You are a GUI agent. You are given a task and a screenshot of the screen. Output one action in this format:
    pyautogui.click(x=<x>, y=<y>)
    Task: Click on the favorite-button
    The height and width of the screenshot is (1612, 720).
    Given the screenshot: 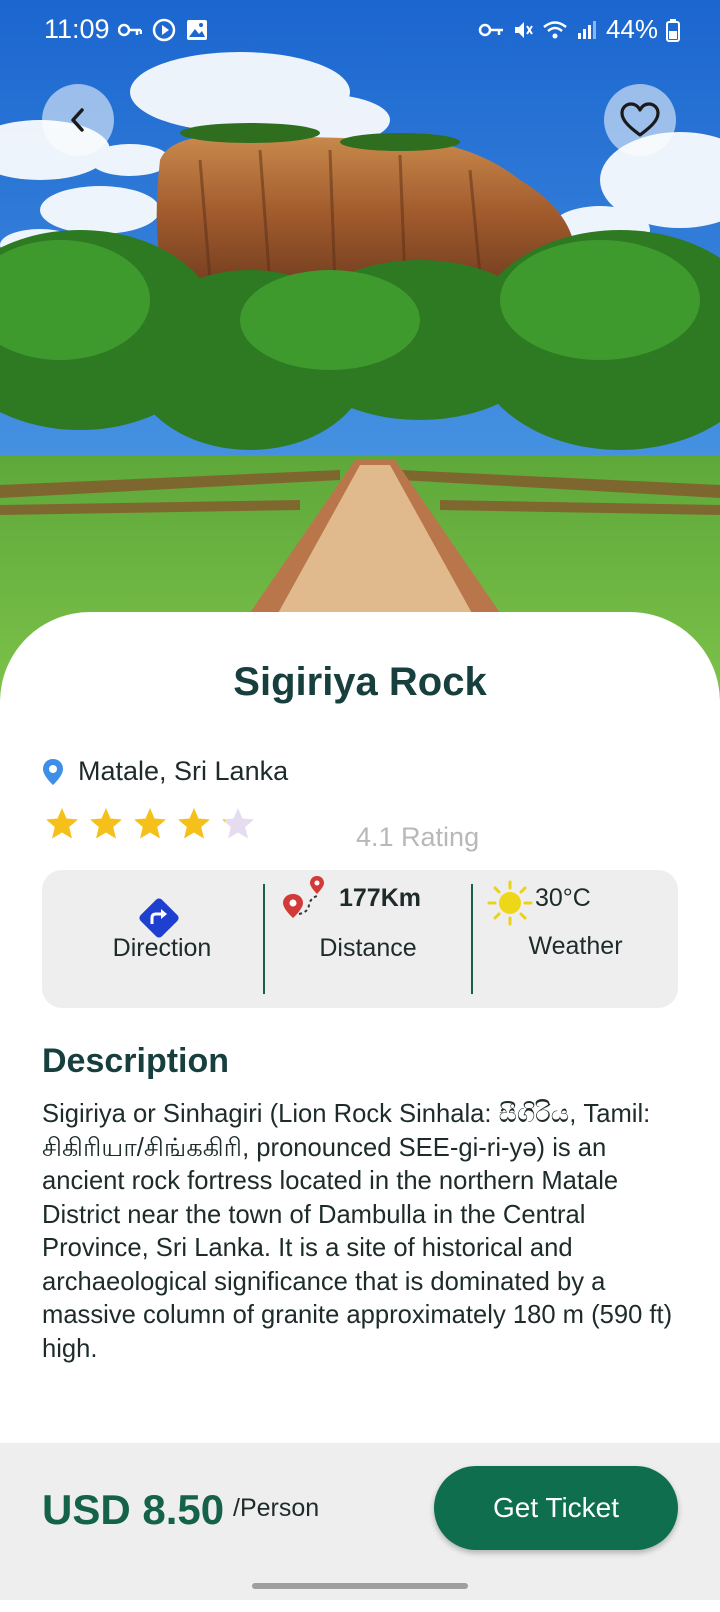 What is the action you would take?
    pyautogui.click(x=640, y=120)
    